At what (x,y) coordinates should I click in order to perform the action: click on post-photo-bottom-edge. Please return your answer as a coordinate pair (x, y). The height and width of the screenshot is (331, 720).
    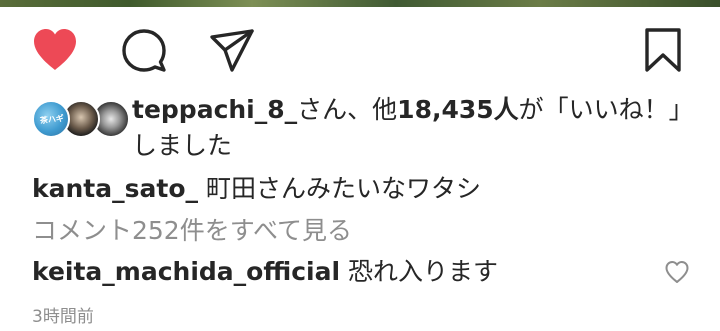
    Looking at the image, I should click on (360, 3).